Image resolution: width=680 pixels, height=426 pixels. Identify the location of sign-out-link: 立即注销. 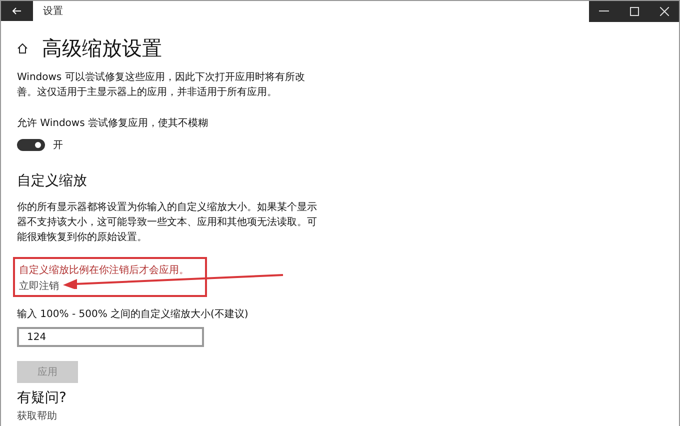
(39, 286).